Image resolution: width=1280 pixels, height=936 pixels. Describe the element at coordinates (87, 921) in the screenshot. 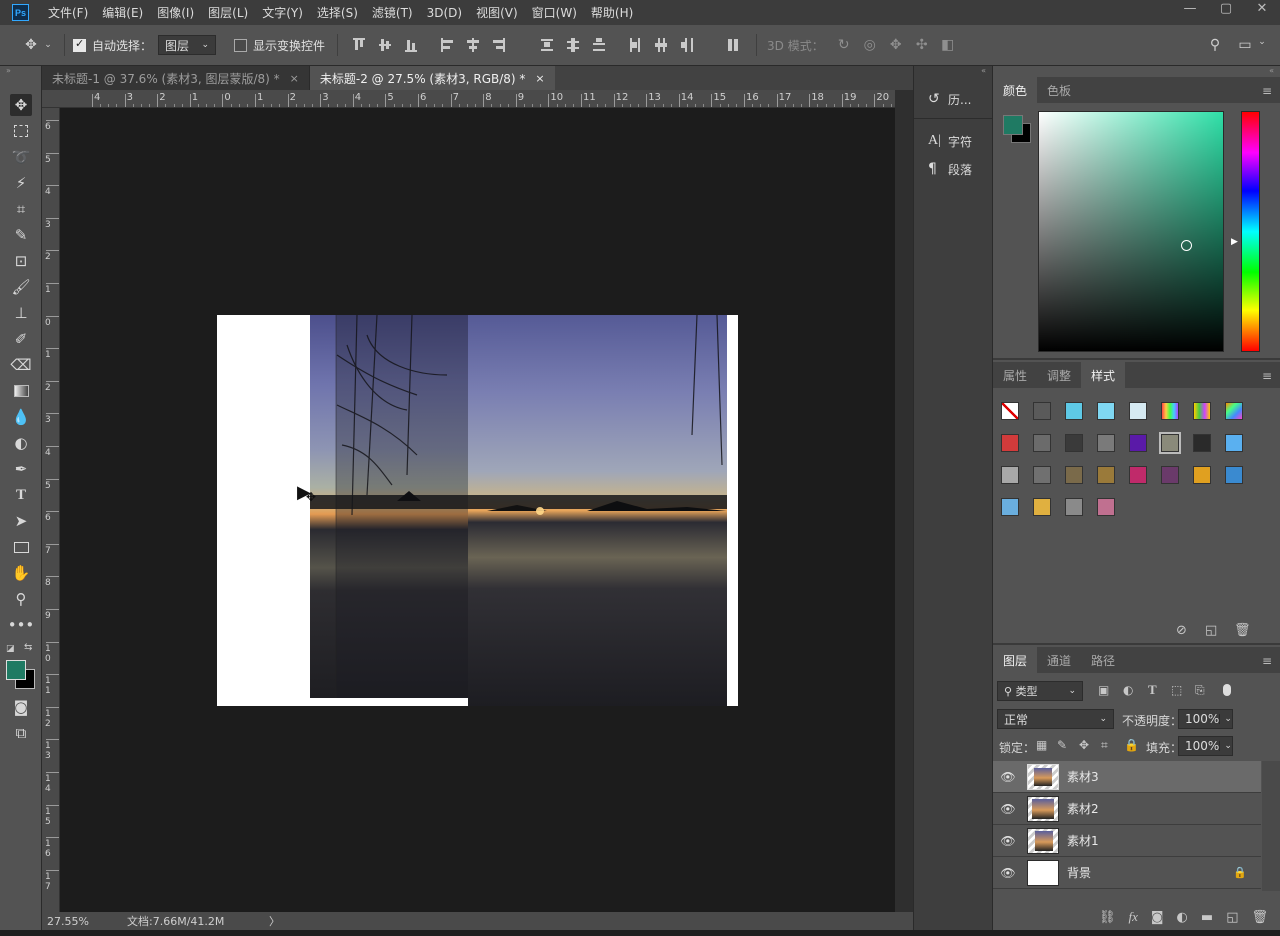

I see `zoom-level: 27.55%` at that location.